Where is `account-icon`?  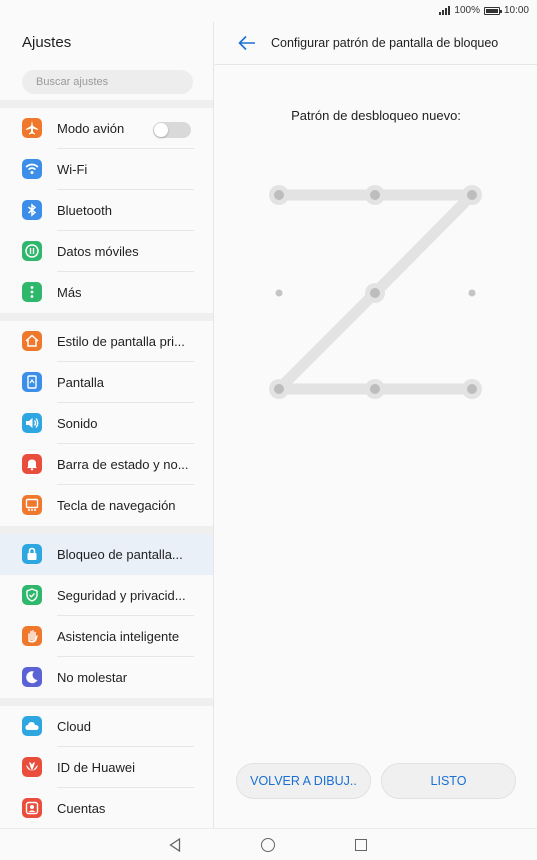 account-icon is located at coordinates (32, 808).